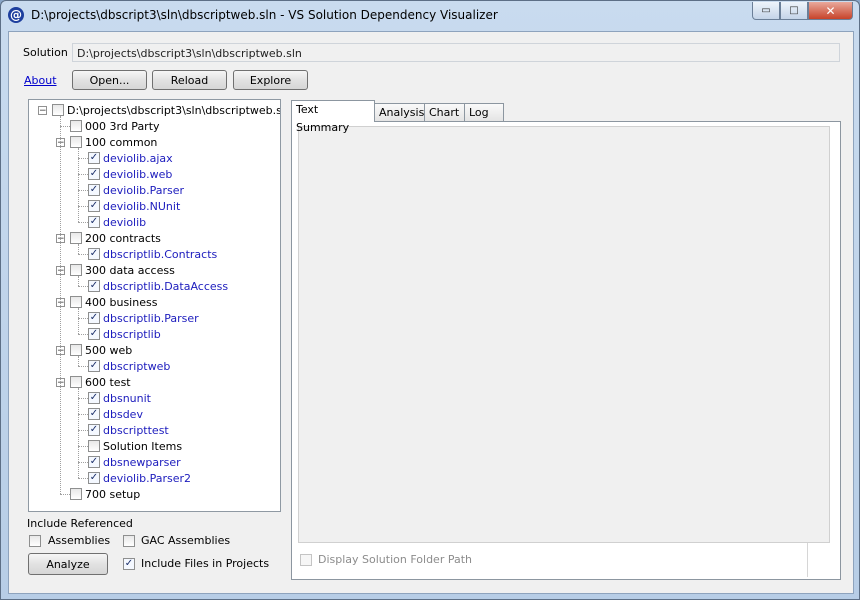  I want to click on tree-folder-node: 000 3rd Party, so click(115, 126).